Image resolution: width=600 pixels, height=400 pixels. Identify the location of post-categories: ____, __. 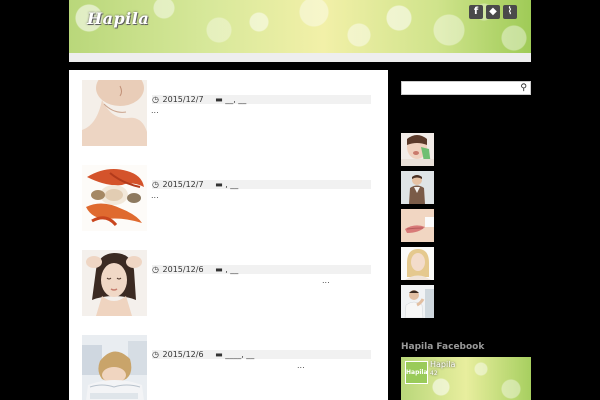
(239, 354).